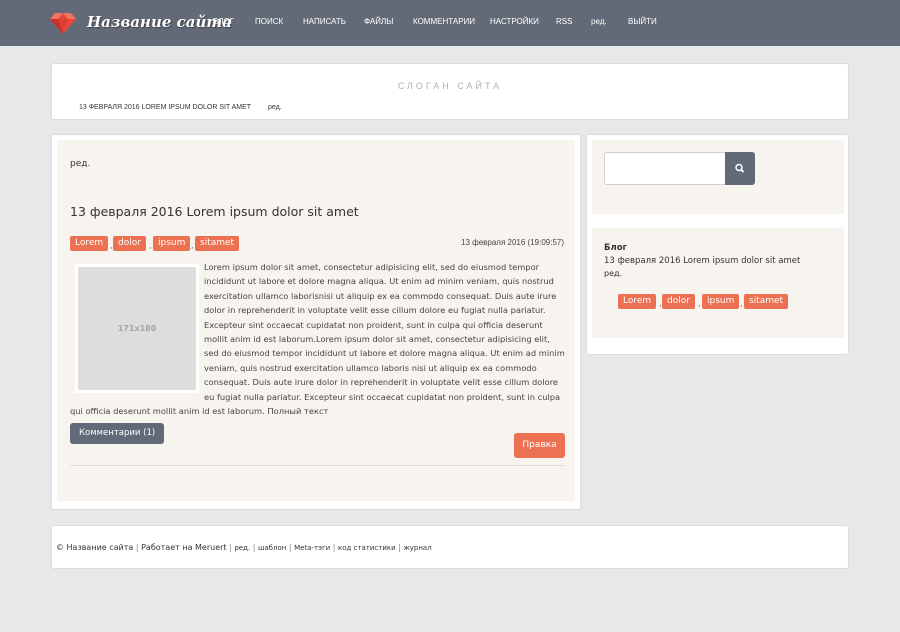 Image resolution: width=900 pixels, height=632 pixels. What do you see at coordinates (642, 21) in the screenshot?
I see `nav-logout: ВЫЙТИ` at bounding box center [642, 21].